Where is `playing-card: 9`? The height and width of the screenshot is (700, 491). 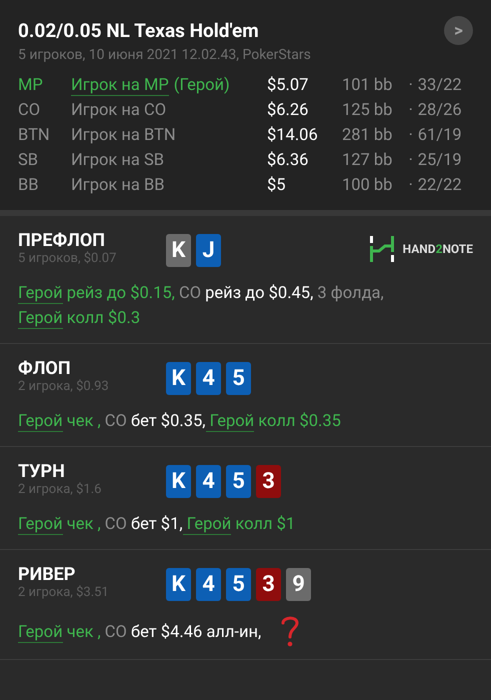
playing-card: 9 is located at coordinates (298, 584).